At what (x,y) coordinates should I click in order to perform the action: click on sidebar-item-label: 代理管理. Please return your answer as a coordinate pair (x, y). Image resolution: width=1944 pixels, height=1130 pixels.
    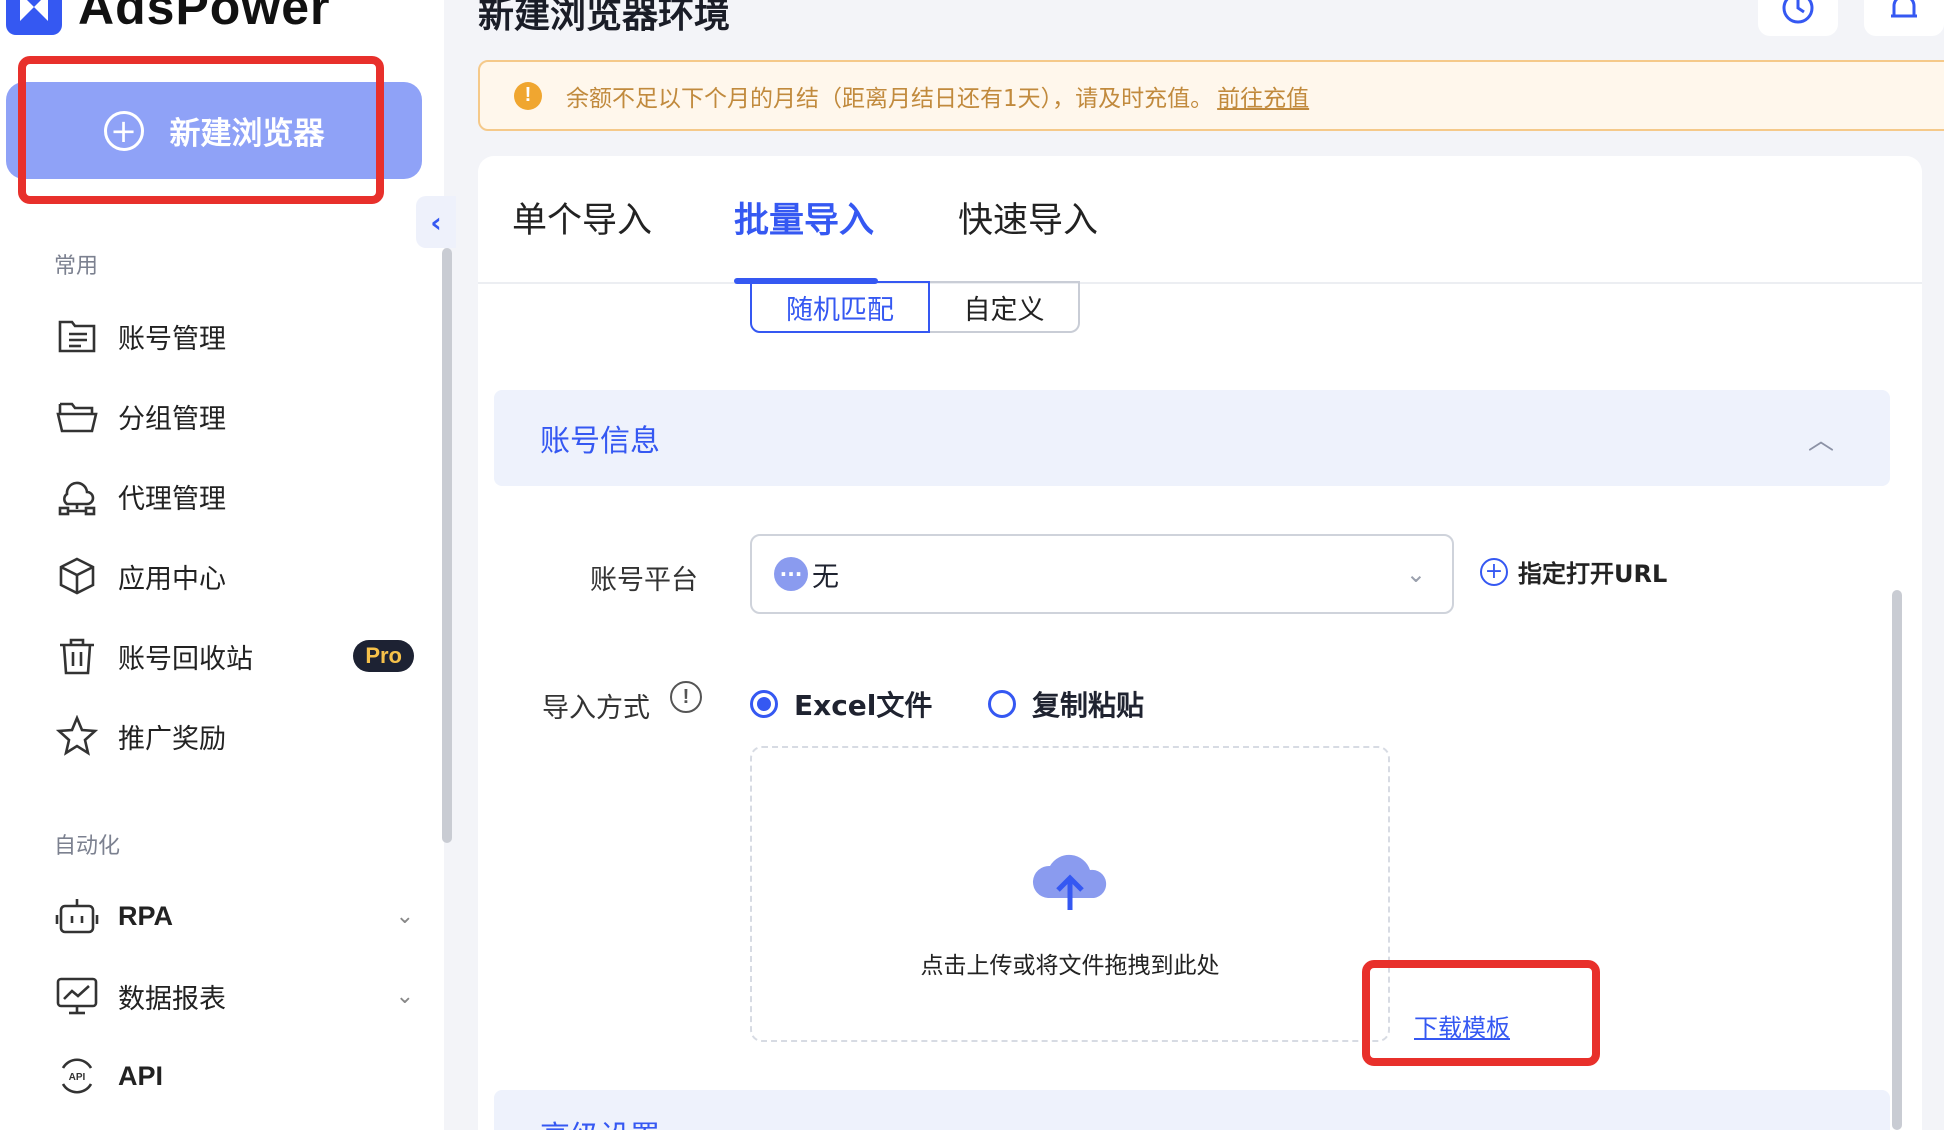
    Looking at the image, I should click on (172, 499).